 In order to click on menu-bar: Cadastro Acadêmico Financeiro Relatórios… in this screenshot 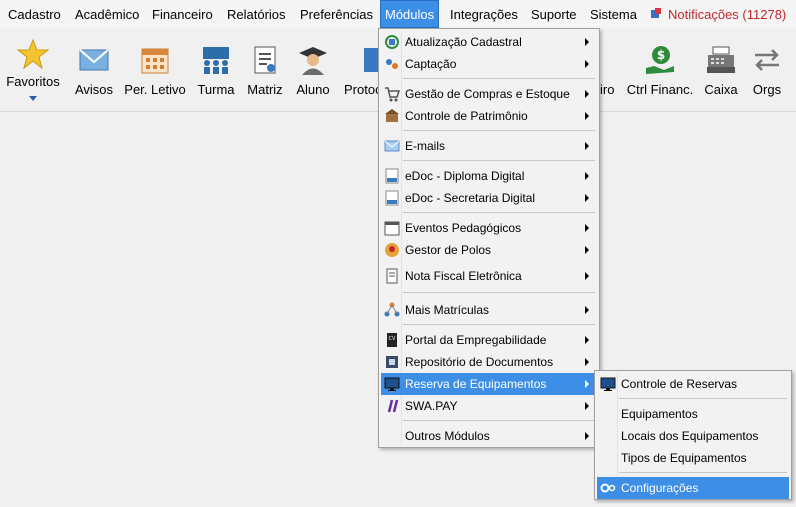, I will do `click(398, 14)`.